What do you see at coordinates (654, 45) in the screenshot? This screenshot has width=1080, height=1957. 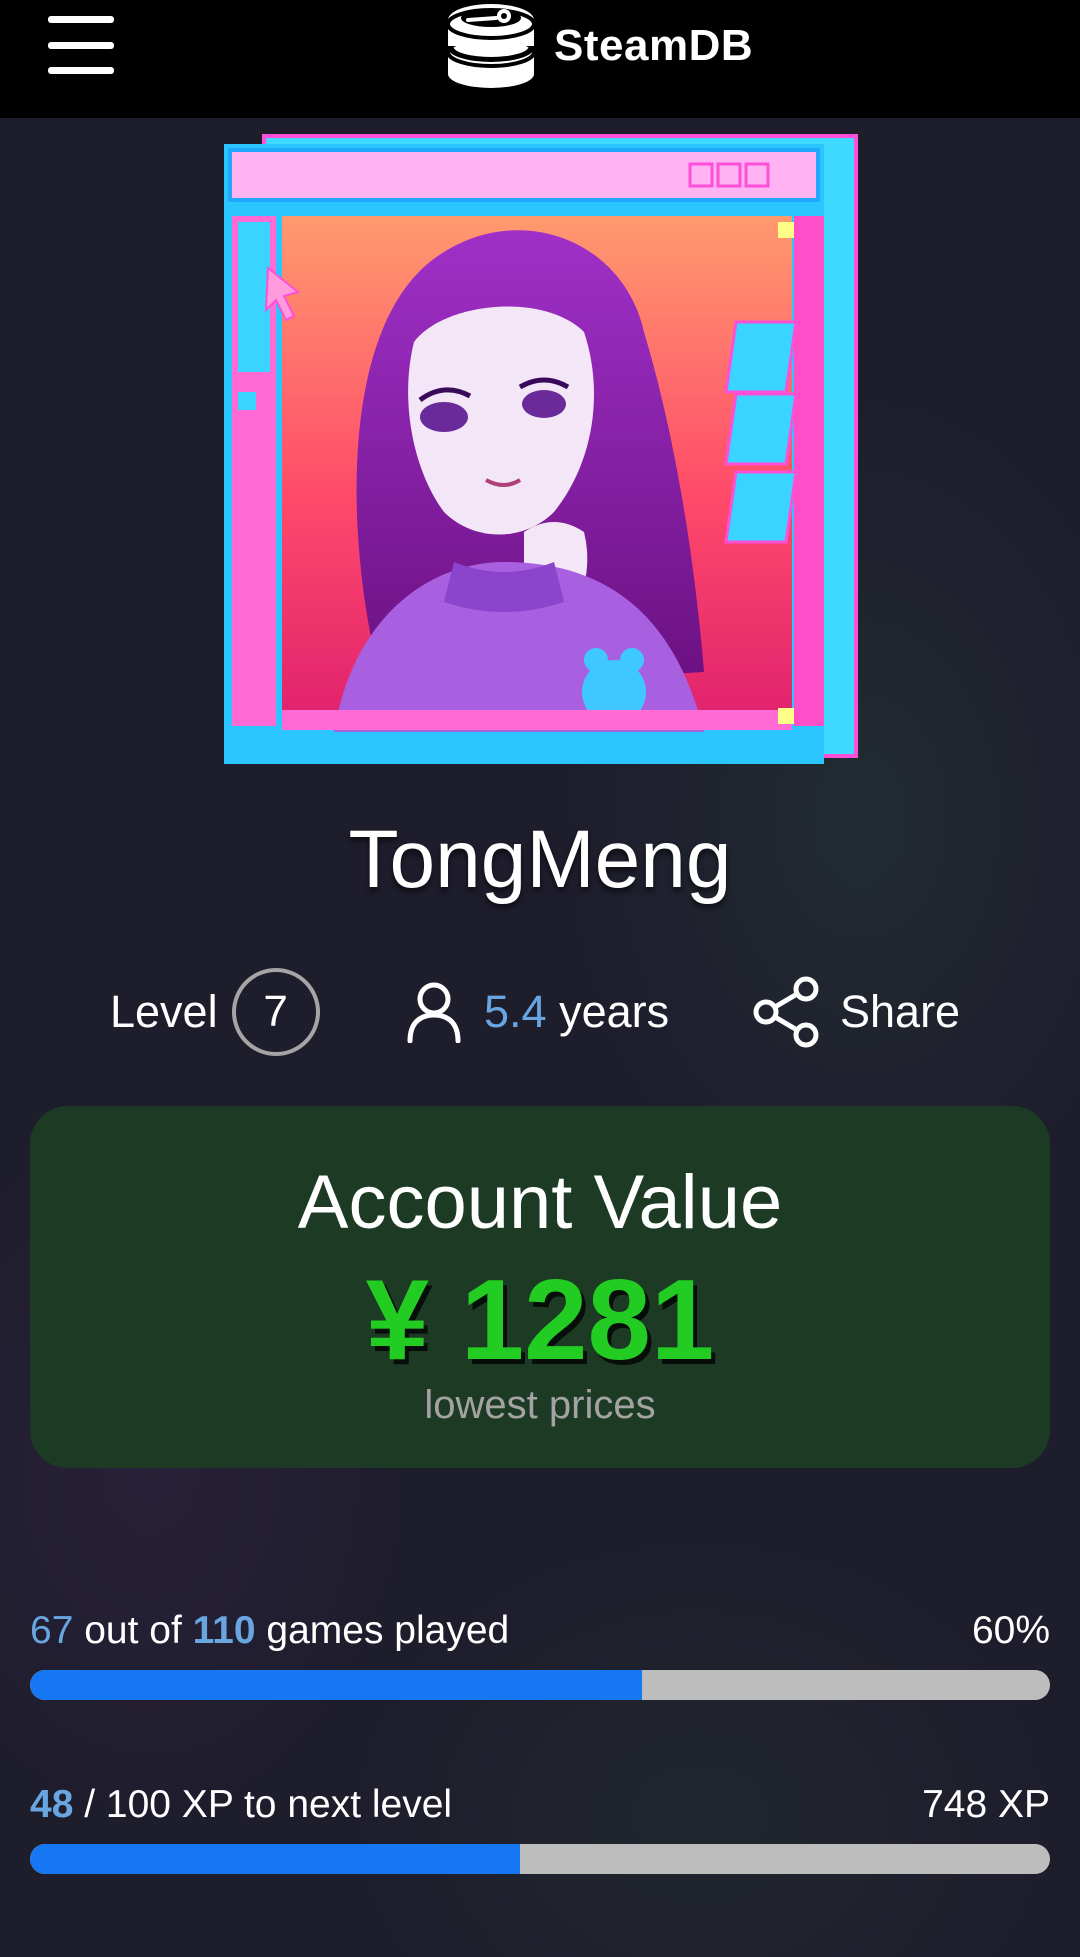 I see `brand-name: SteamDB` at bounding box center [654, 45].